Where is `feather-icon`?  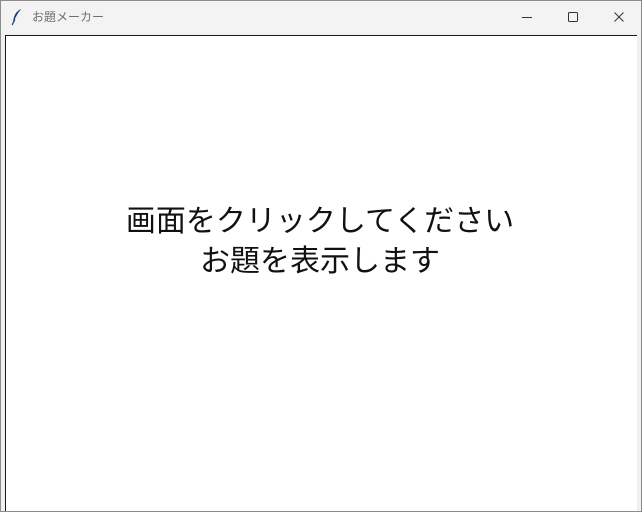 feather-icon is located at coordinates (17, 17).